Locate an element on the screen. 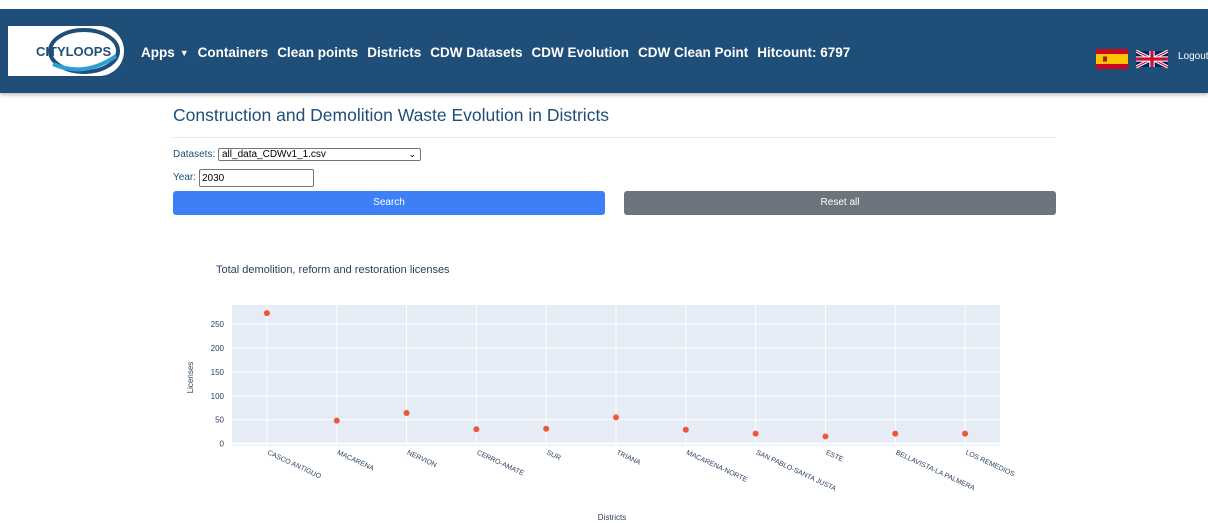  x-tick-label: CERRO-AMATE is located at coordinates (501, 463).